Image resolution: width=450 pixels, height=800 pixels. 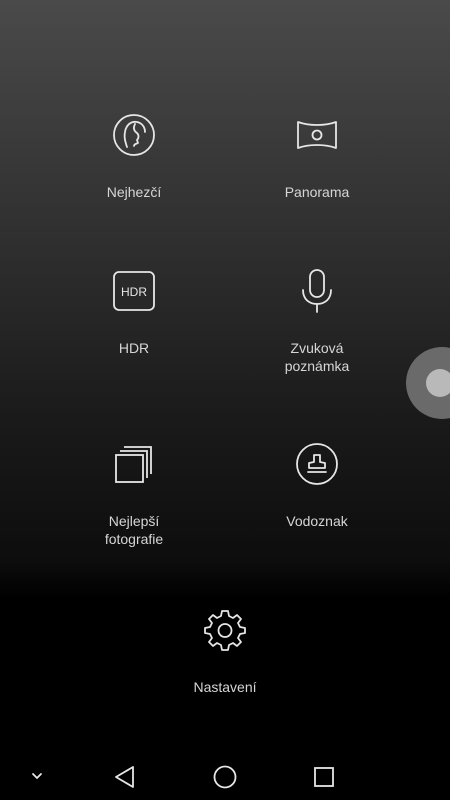 What do you see at coordinates (317, 464) in the screenshot?
I see `stamp-icon` at bounding box center [317, 464].